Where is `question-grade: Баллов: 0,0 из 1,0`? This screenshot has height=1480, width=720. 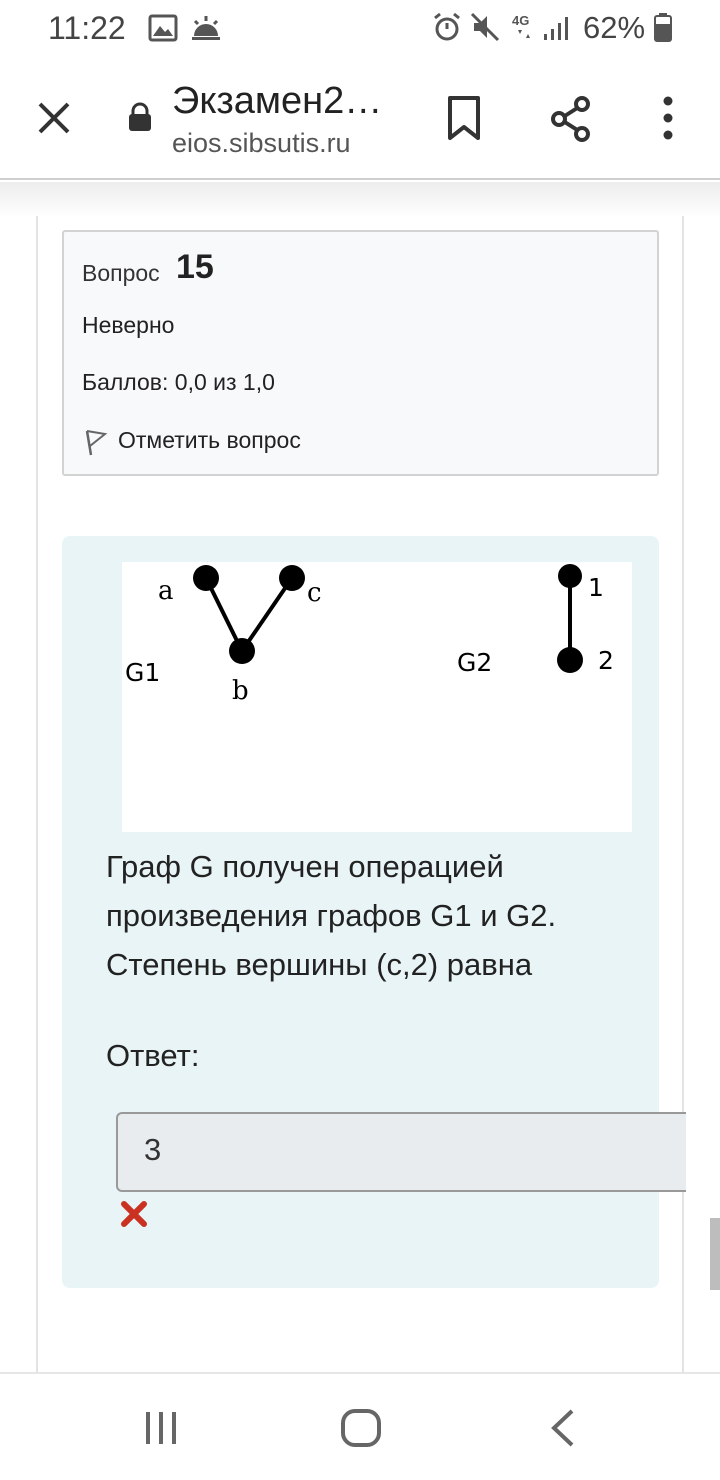
question-grade: Баллов: 0,0 из 1,0 is located at coordinates (178, 382).